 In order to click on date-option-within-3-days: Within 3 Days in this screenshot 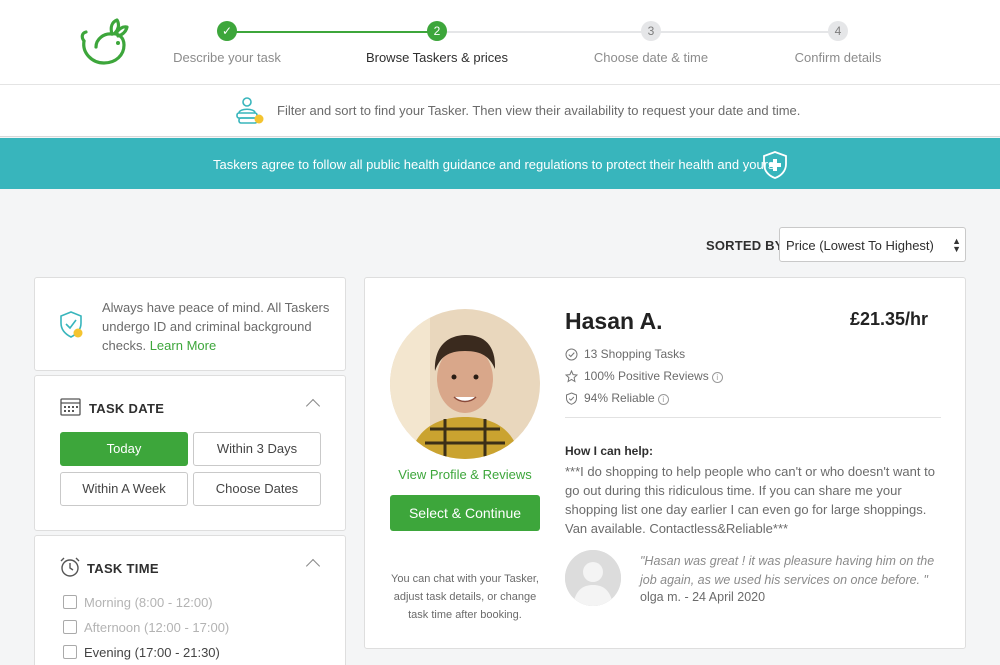, I will do `click(257, 449)`.